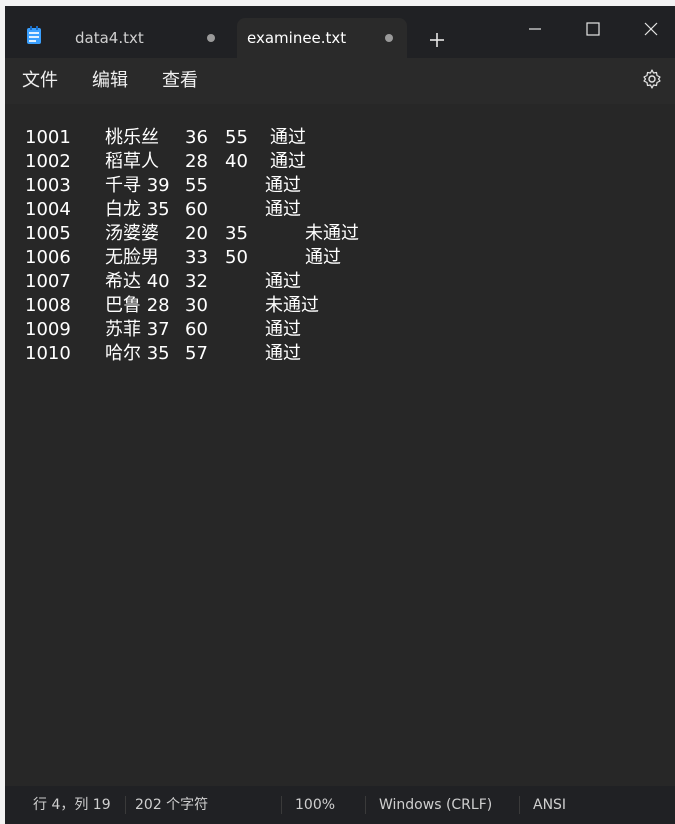 This screenshot has width=675, height=824. What do you see at coordinates (236, 137) in the screenshot?
I see `line-score2: 55` at bounding box center [236, 137].